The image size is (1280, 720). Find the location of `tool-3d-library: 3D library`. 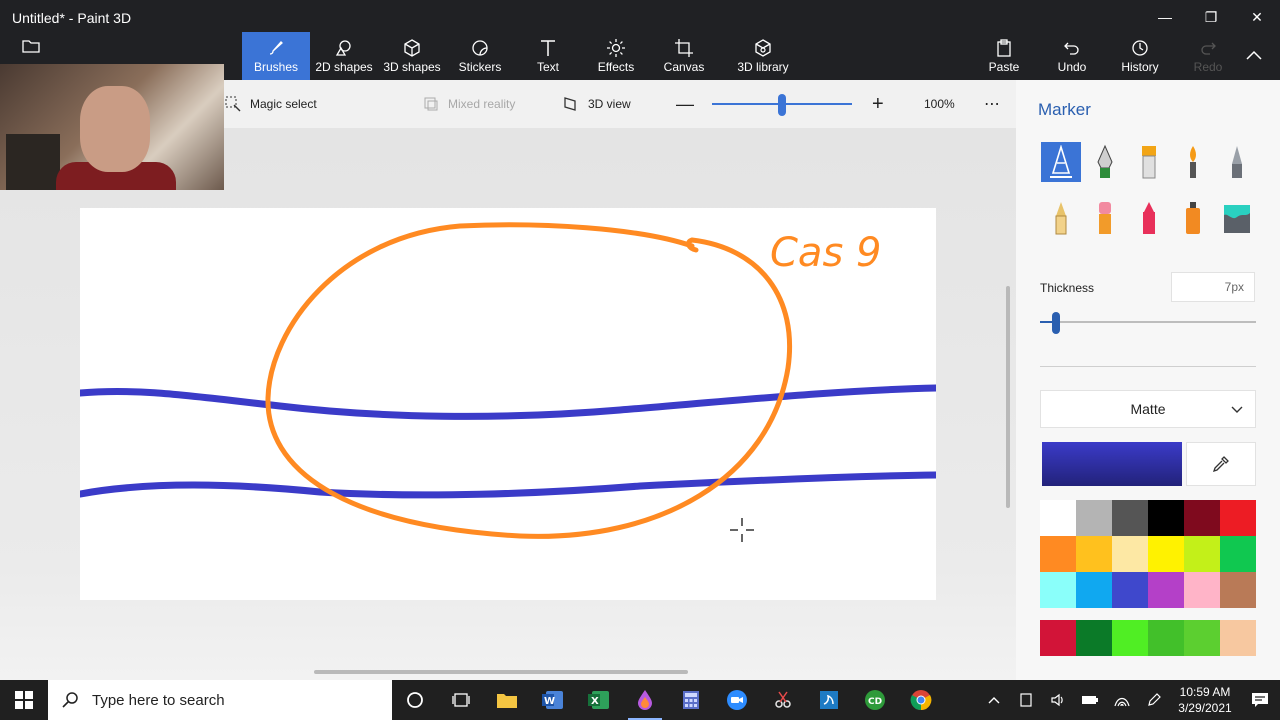

tool-3d-library: 3D library is located at coordinates (763, 56).